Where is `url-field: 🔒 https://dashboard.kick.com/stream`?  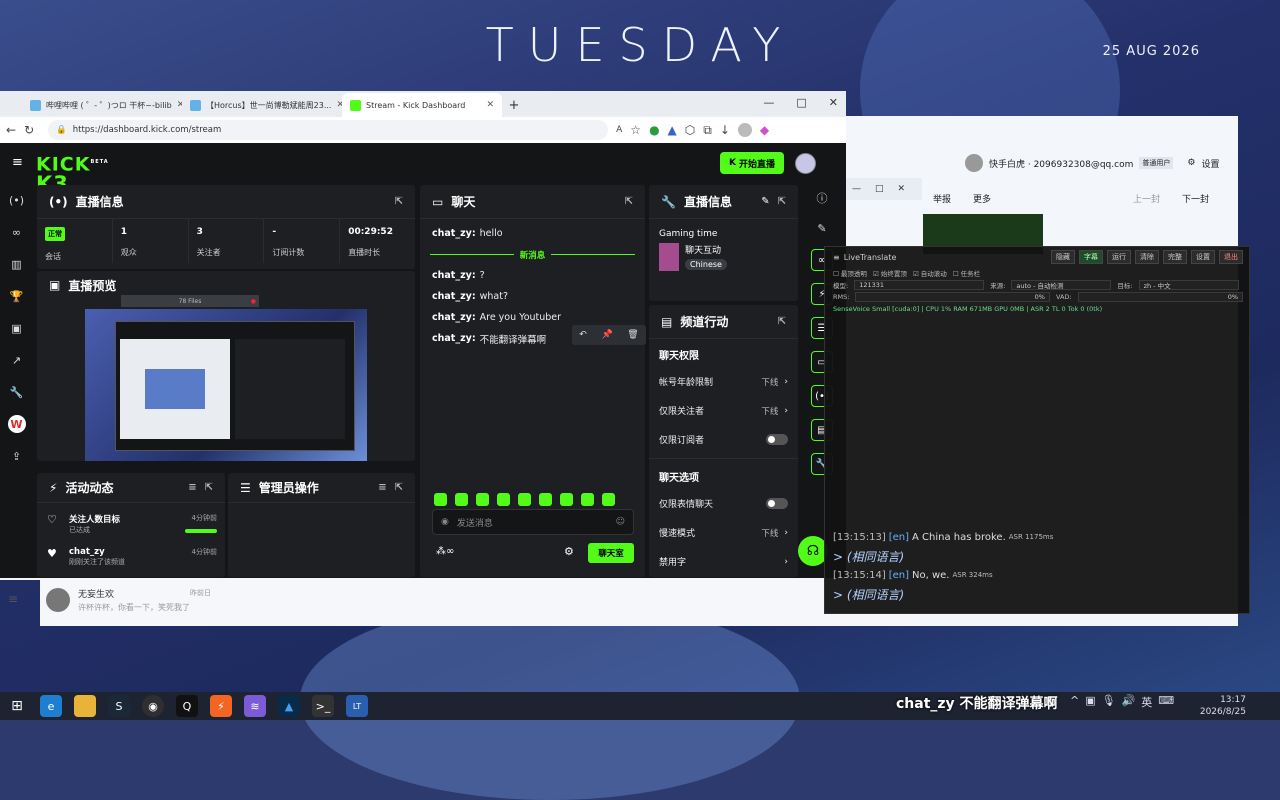 url-field: 🔒 https://dashboard.kick.com/stream is located at coordinates (328, 130).